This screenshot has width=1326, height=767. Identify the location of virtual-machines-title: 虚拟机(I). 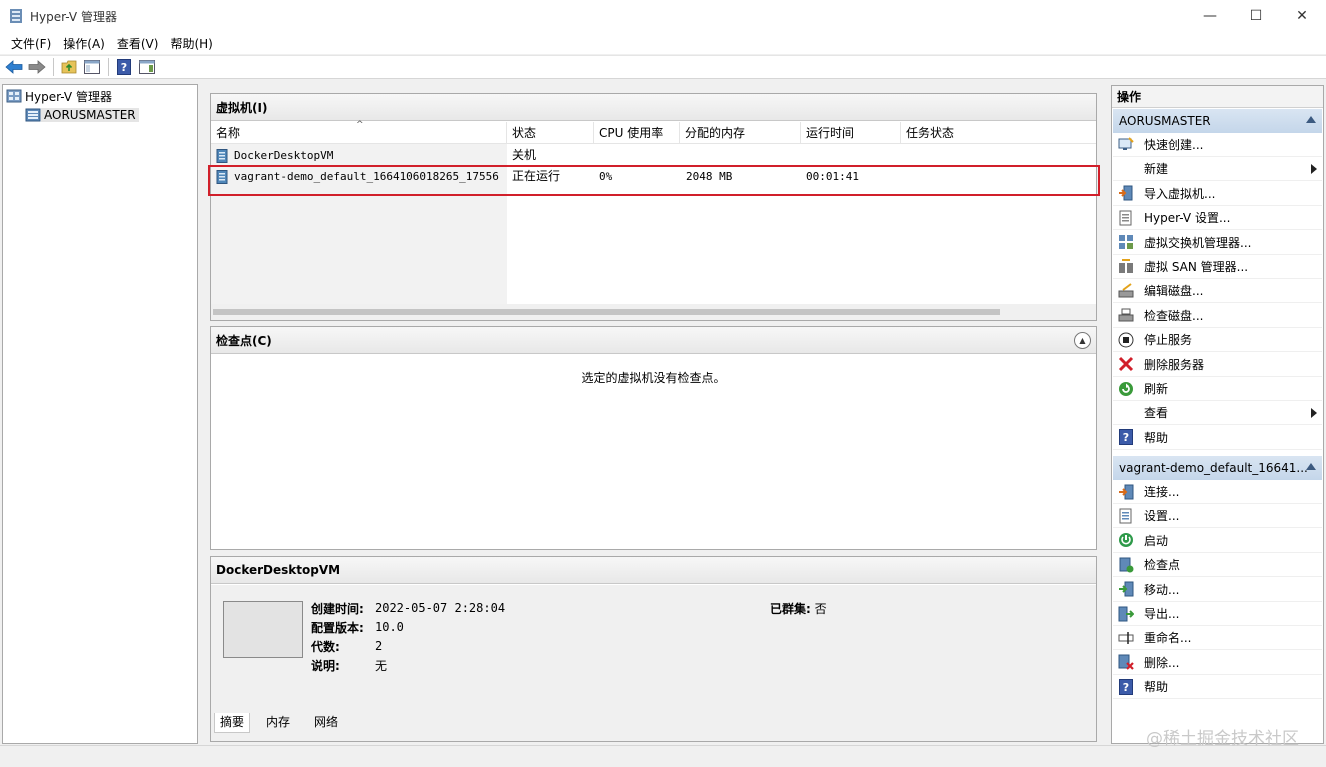
(242, 107).